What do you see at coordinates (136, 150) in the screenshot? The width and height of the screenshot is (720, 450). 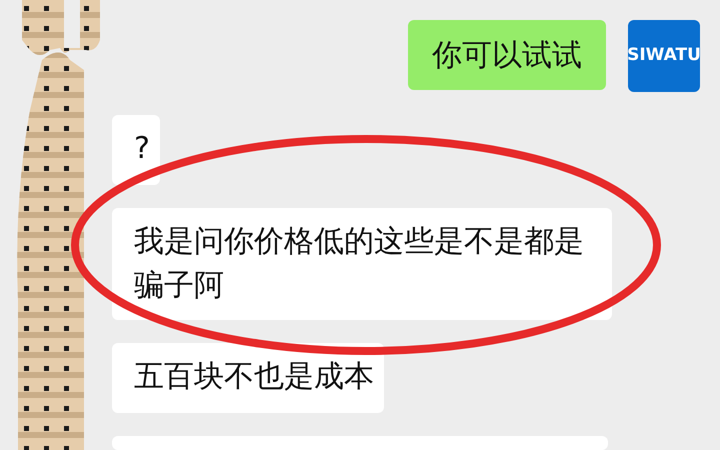 I see `message-bubble: ?` at bounding box center [136, 150].